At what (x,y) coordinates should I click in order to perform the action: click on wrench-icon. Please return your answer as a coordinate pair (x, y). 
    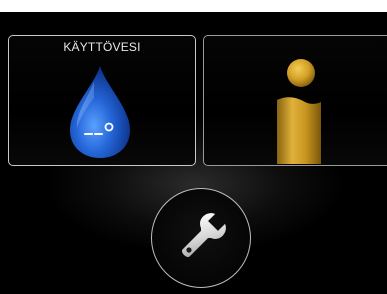
    Looking at the image, I should click on (201, 238).